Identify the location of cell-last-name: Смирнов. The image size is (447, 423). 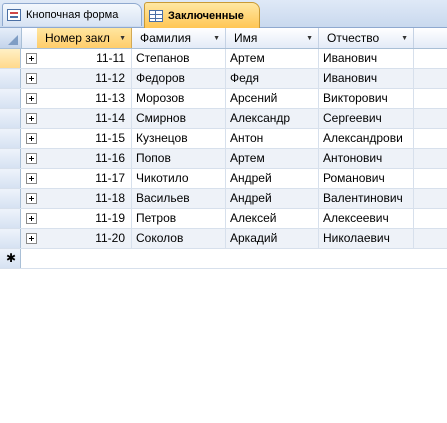
(179, 118).